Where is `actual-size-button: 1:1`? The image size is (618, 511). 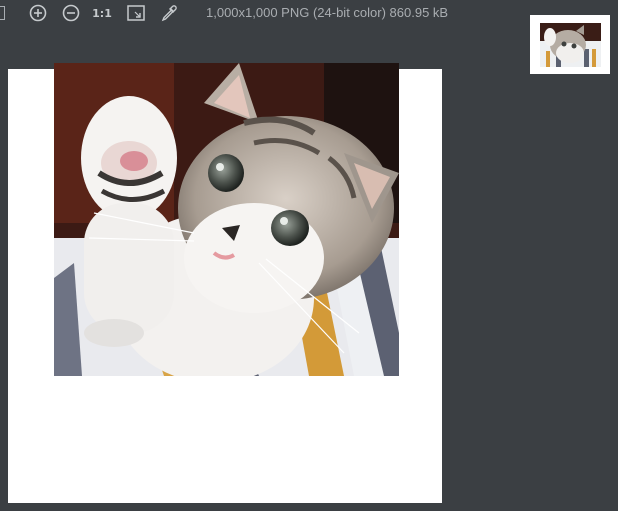 actual-size-button: 1:1 is located at coordinates (102, 13).